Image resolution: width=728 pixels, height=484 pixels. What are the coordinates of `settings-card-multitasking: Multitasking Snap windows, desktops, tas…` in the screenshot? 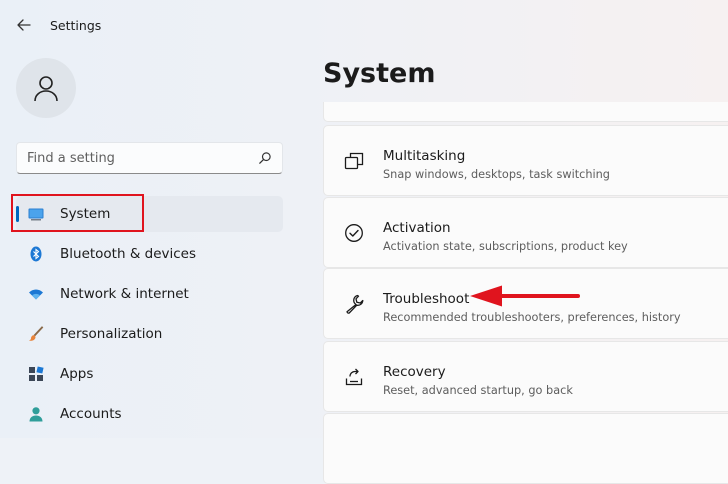 It's located at (525, 160).